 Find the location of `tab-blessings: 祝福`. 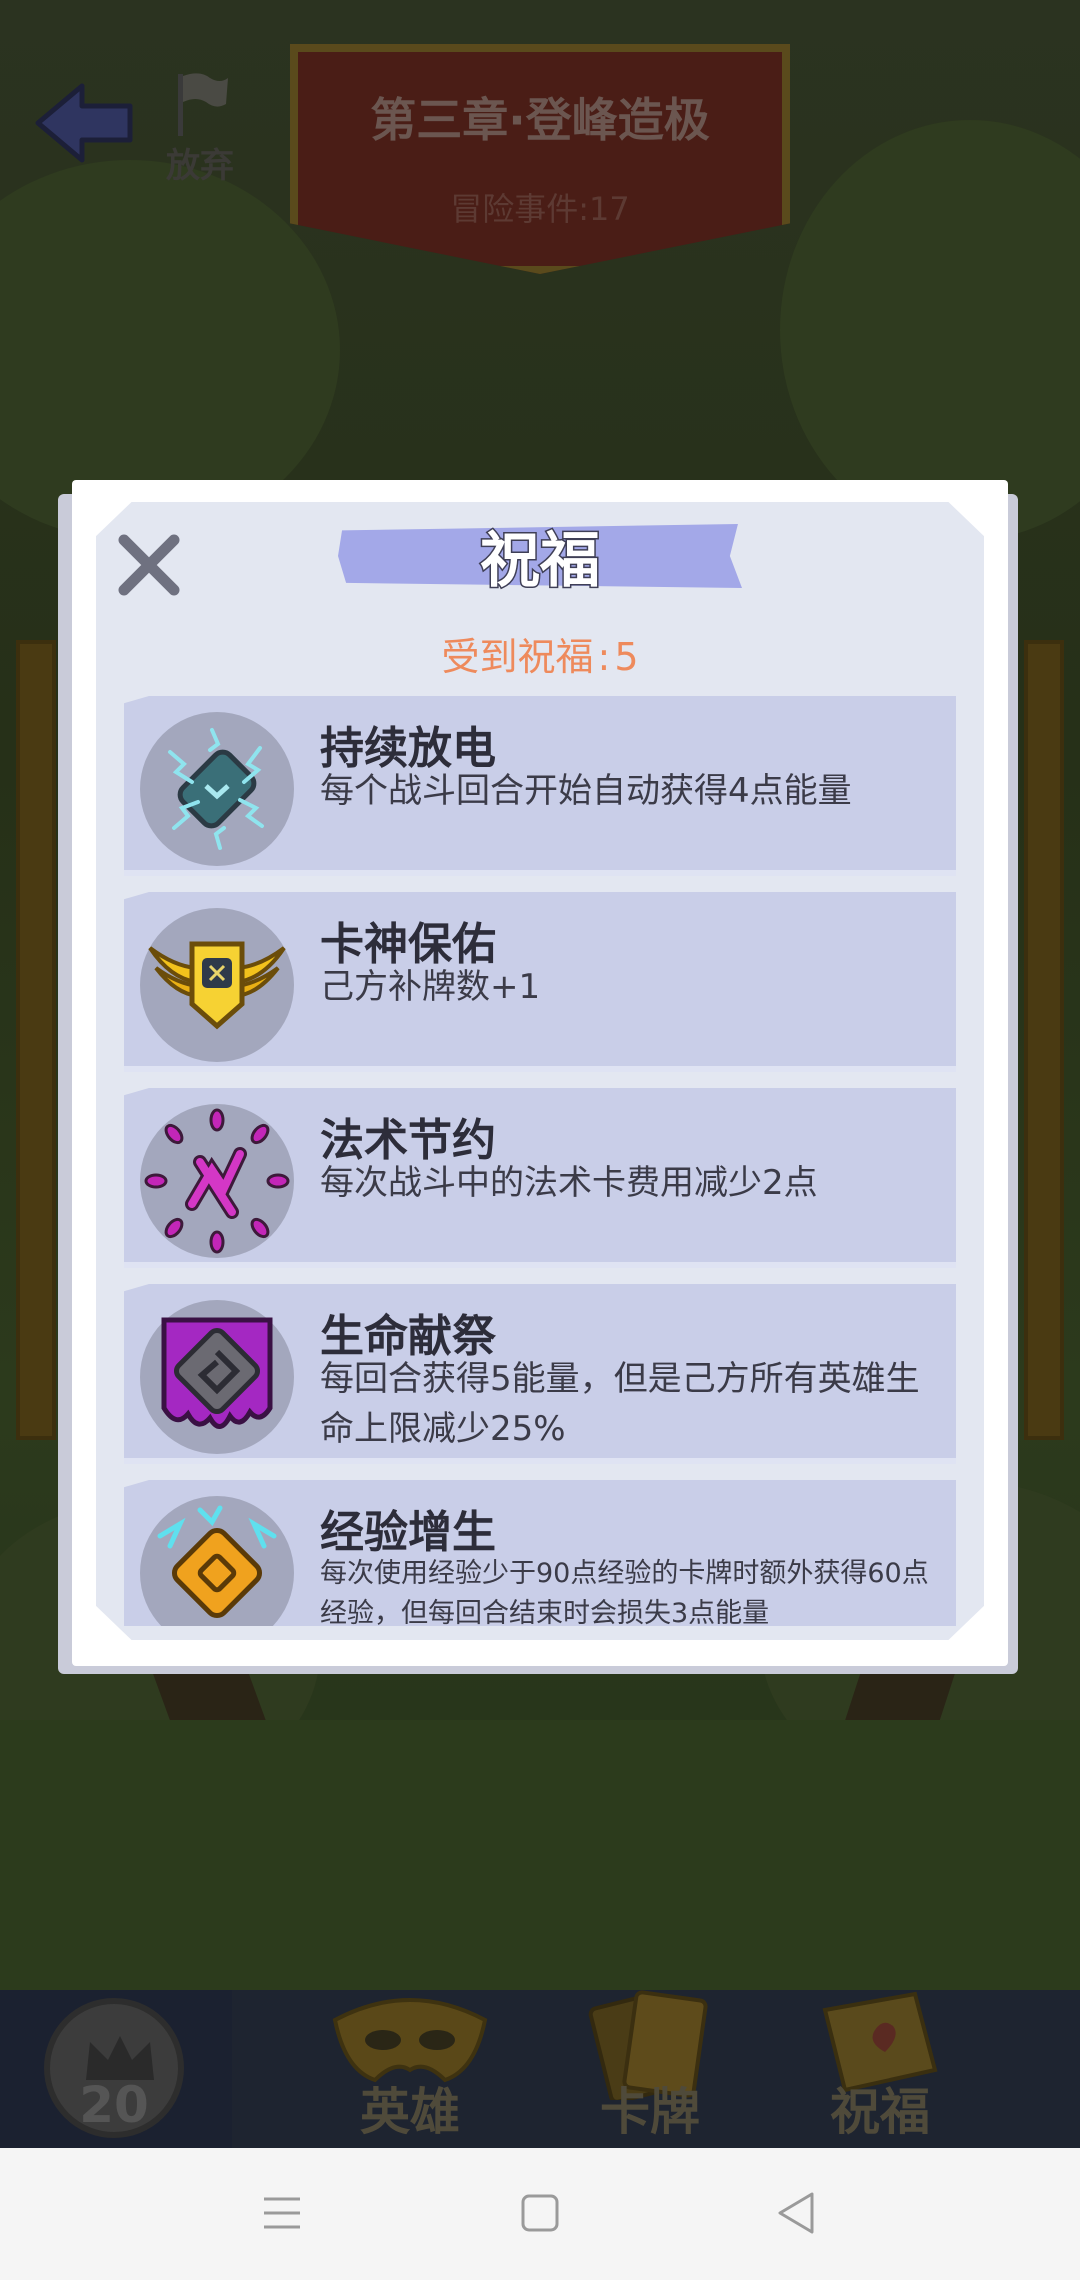

tab-blessings: 祝福 is located at coordinates (880, 2069).